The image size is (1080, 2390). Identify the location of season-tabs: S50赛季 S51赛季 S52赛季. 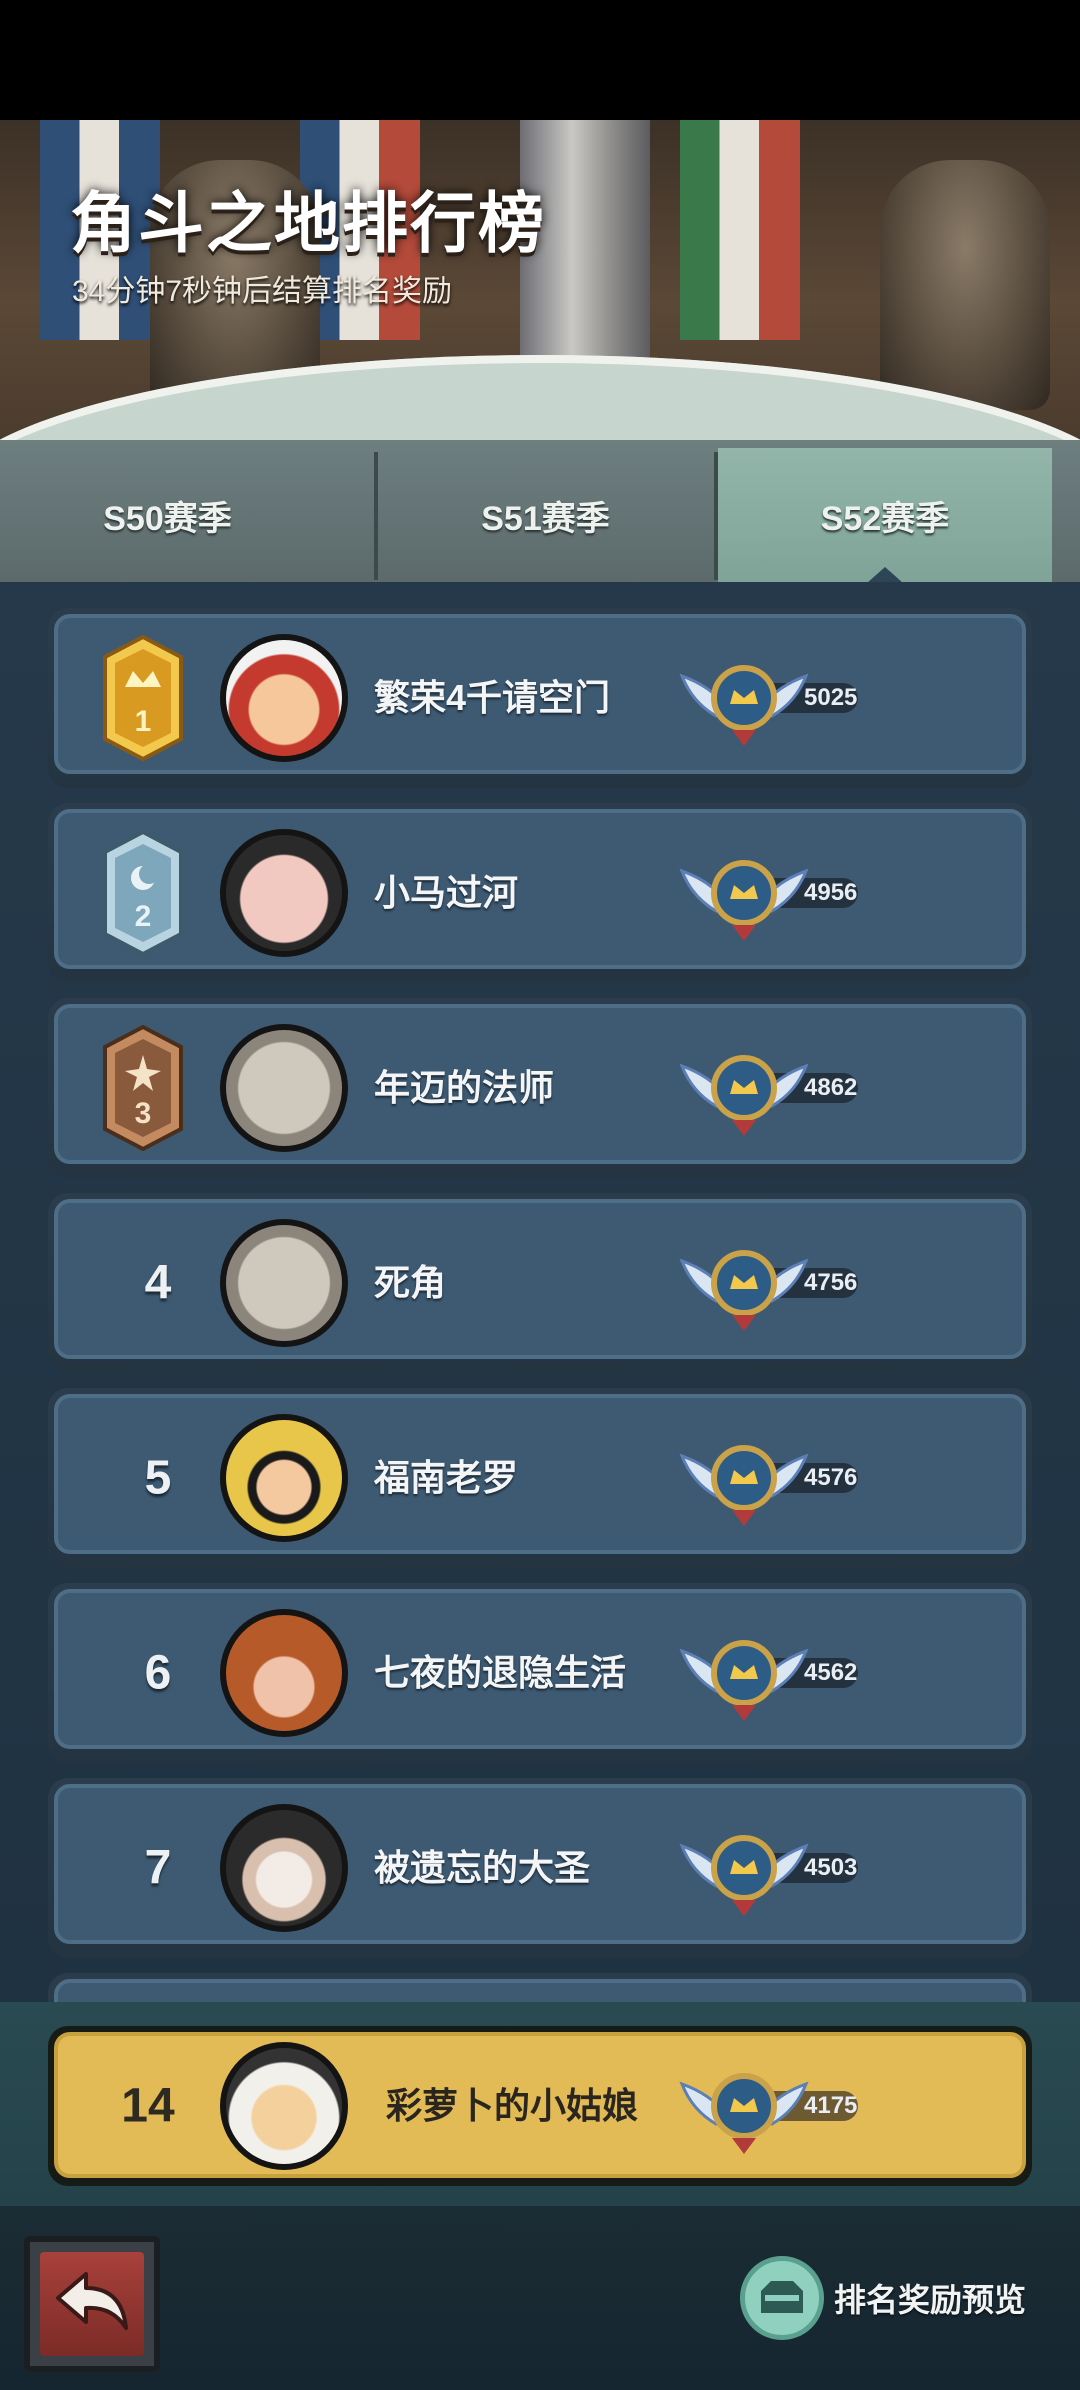
(540, 511).